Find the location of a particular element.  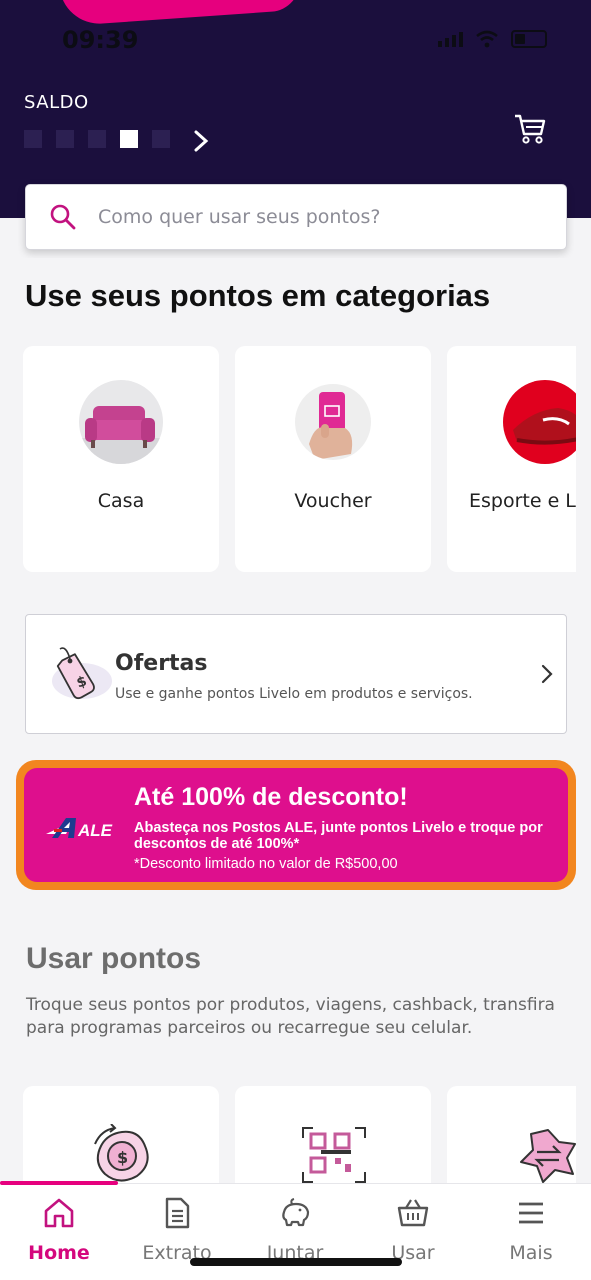

nav-active-indicator is located at coordinates (59, 1183).